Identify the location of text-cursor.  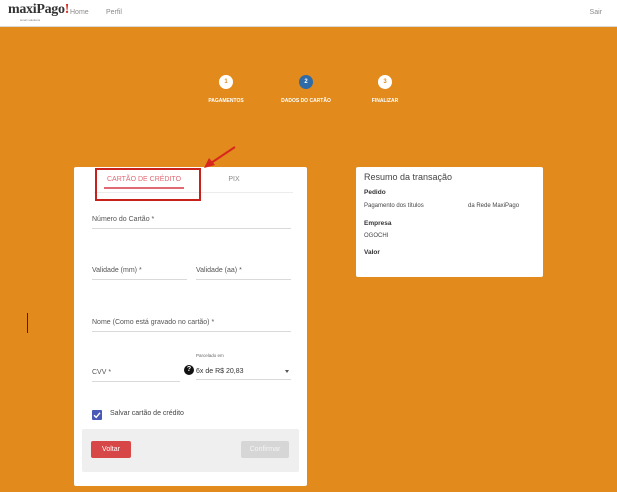
(27, 323).